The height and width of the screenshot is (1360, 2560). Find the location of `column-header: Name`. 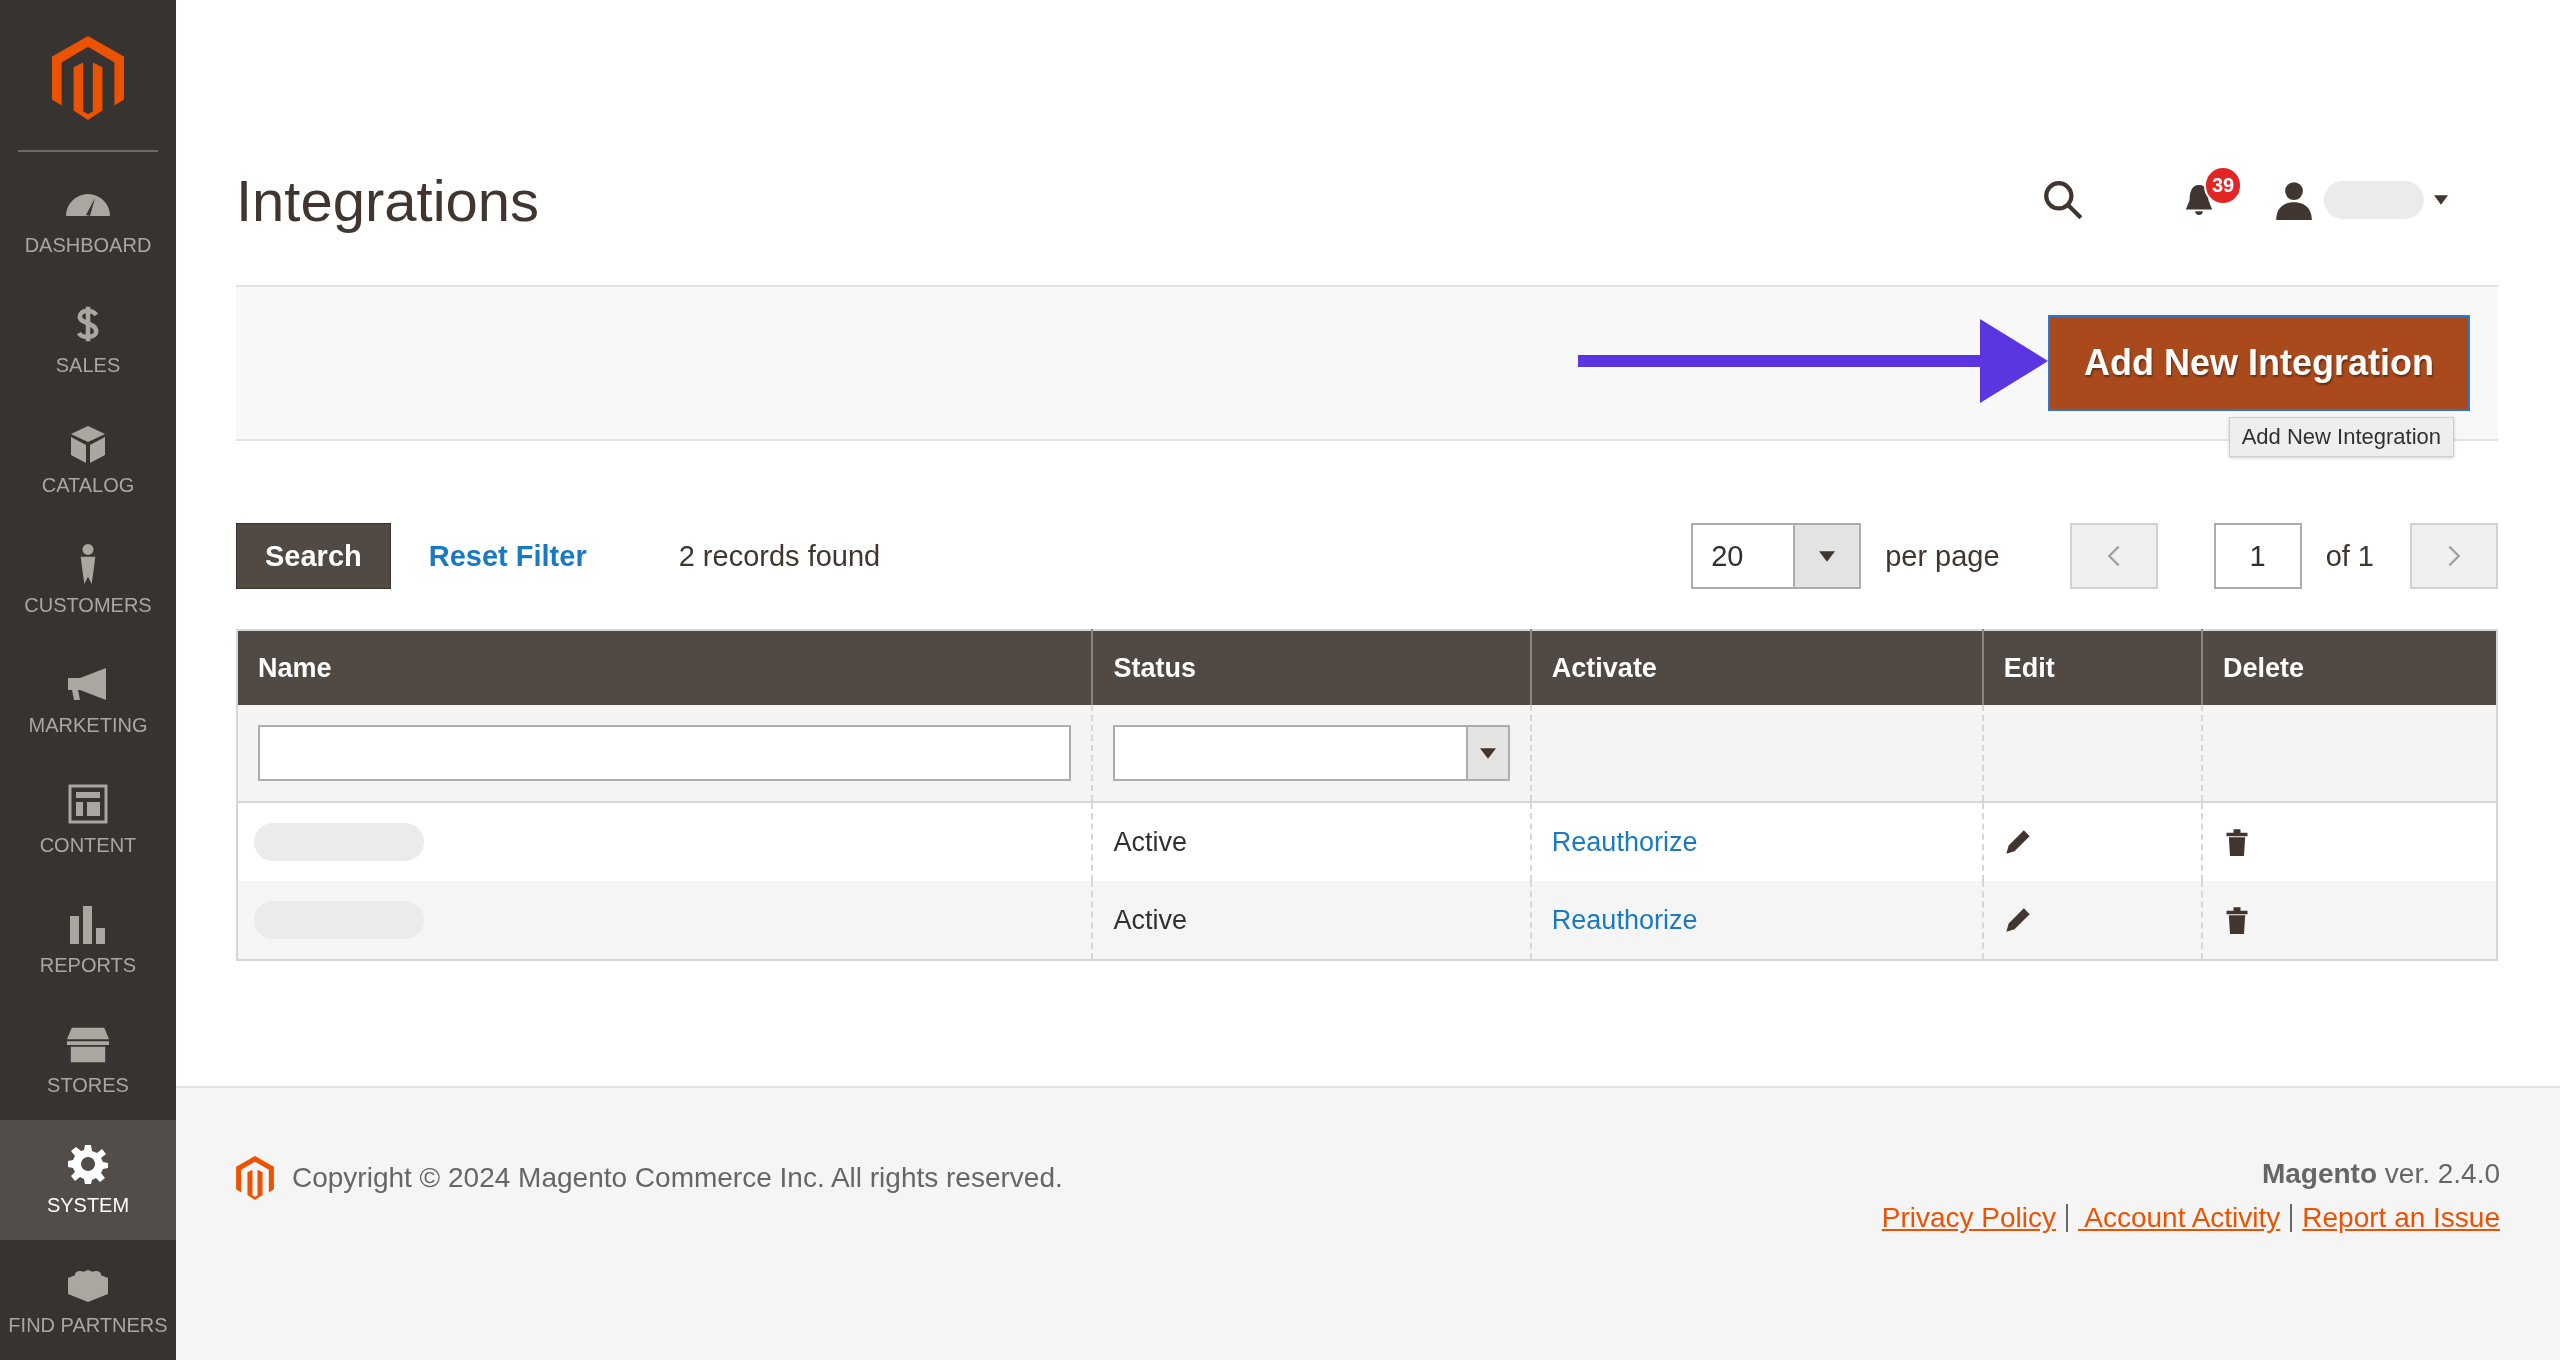

column-header: Name is located at coordinates (665, 667).